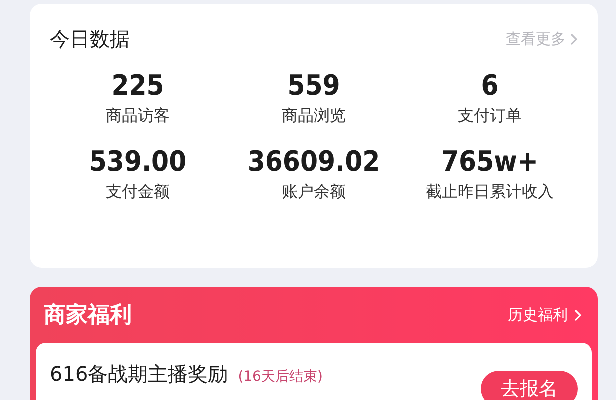 This screenshot has height=400, width=616. Describe the element at coordinates (529, 385) in the screenshot. I see `sign-up-button: 去报名` at that location.